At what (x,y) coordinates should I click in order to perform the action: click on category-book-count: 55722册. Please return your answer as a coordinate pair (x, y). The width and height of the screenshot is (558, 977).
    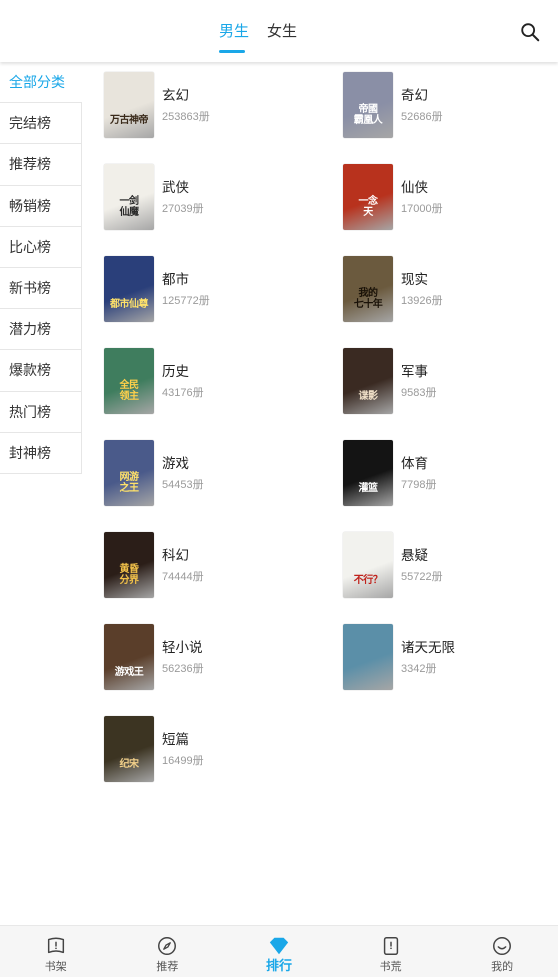
    Looking at the image, I should click on (422, 577).